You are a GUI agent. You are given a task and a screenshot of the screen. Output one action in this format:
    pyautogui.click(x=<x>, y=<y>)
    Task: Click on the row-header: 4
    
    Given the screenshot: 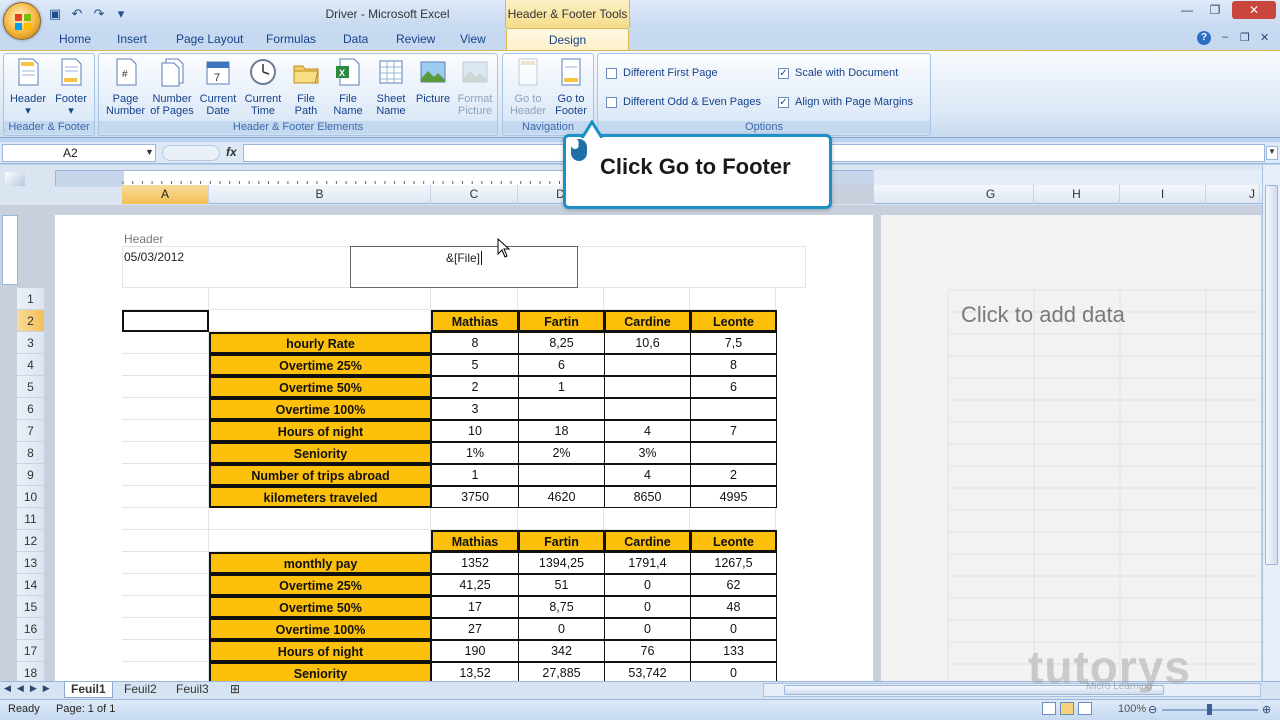 What is the action you would take?
    pyautogui.click(x=30, y=365)
    